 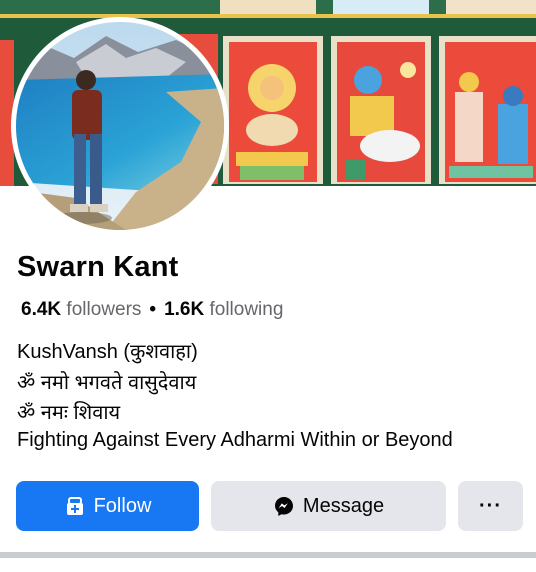 I want to click on following-label: following, so click(x=246, y=309).